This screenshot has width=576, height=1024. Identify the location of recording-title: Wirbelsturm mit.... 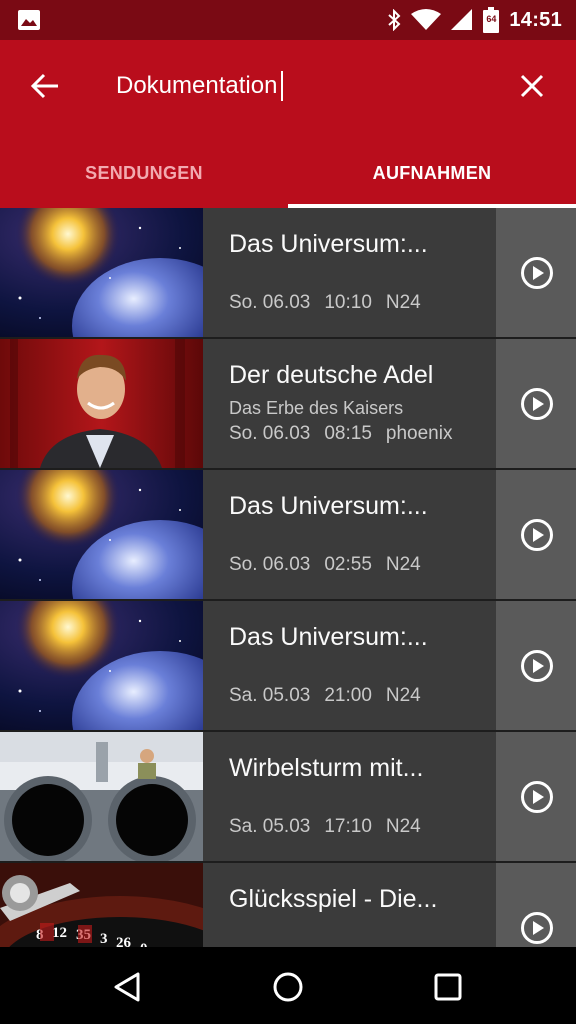
(326, 768).